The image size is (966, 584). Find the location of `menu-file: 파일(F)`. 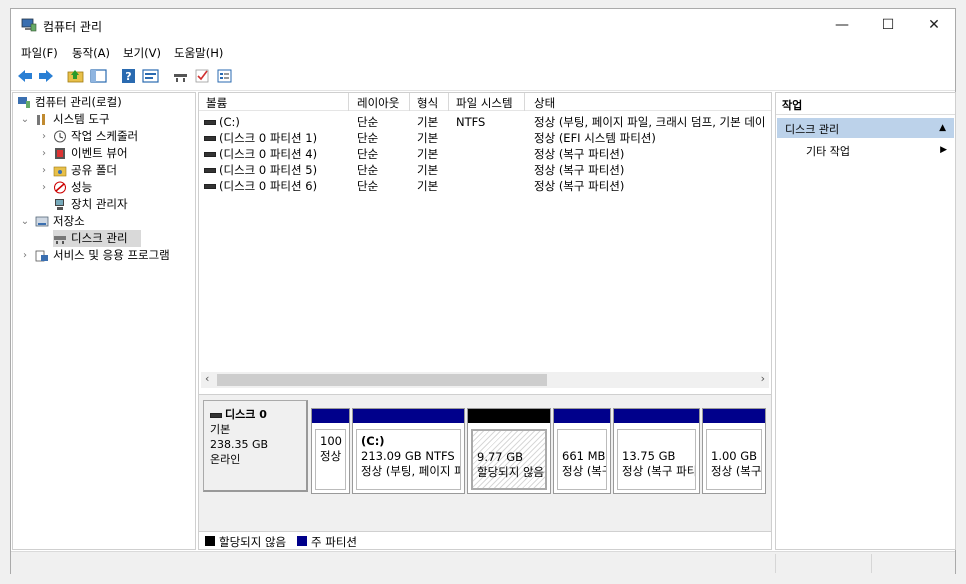

menu-file: 파일(F) is located at coordinates (39, 53).